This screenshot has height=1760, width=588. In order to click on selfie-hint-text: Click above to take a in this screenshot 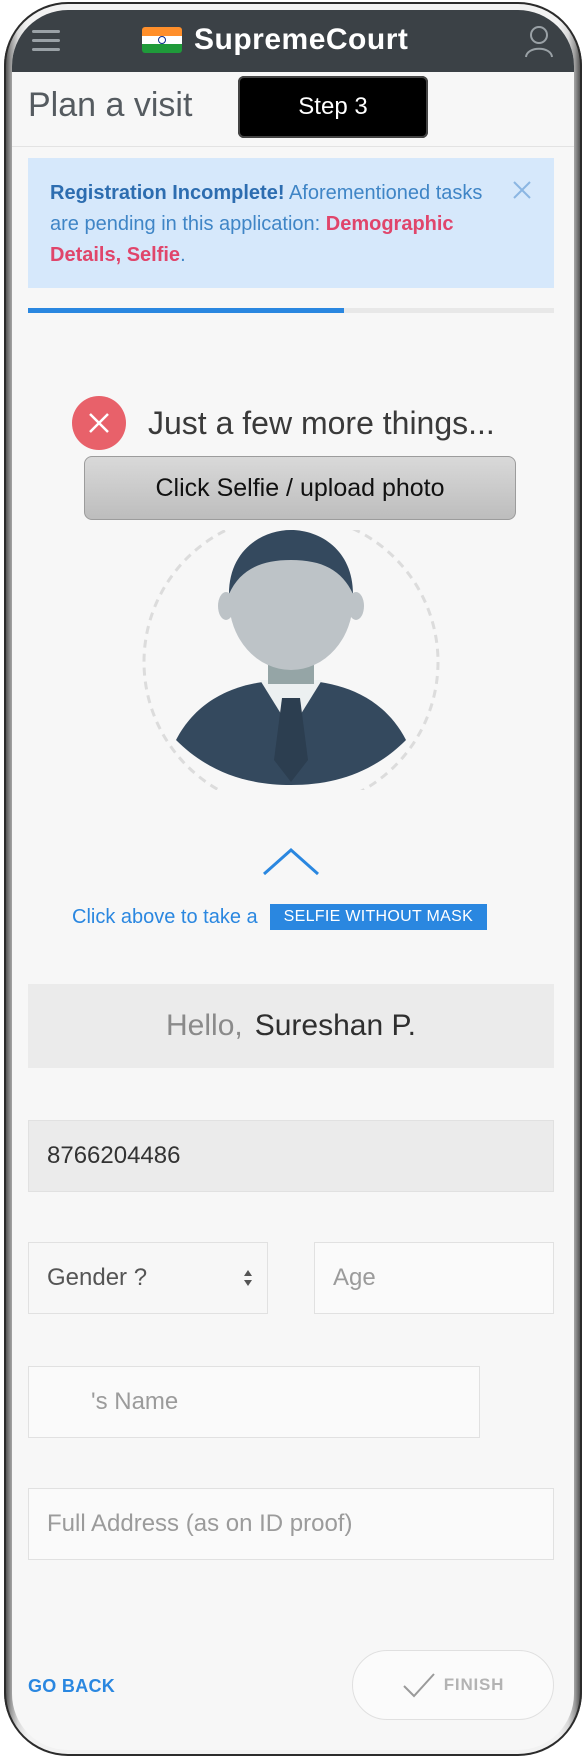, I will do `click(165, 916)`.